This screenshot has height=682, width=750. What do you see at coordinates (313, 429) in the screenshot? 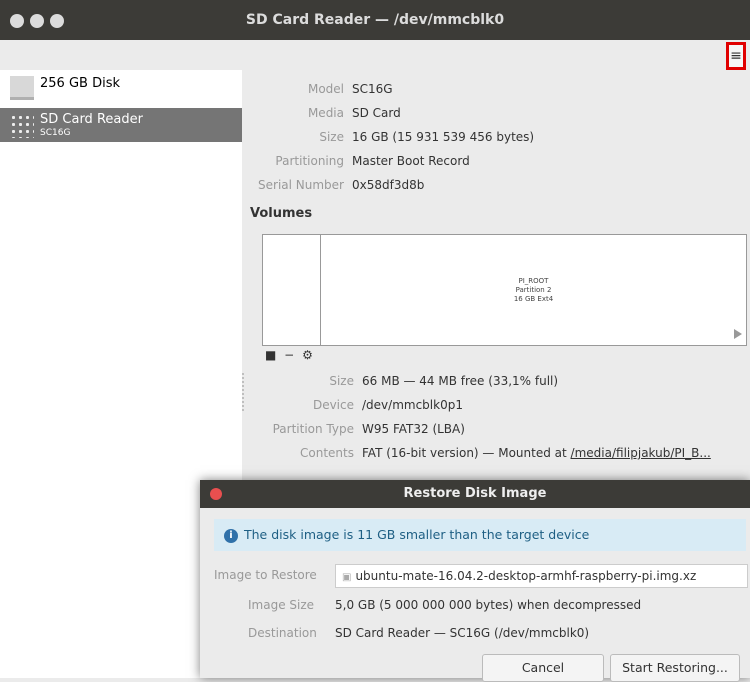
I see `property-key: Partition Type` at bounding box center [313, 429].